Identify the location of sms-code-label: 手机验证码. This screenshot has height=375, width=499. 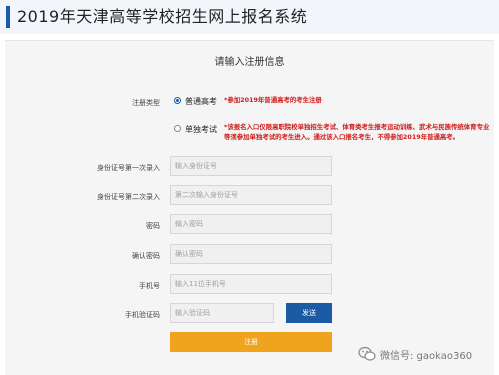
(142, 315).